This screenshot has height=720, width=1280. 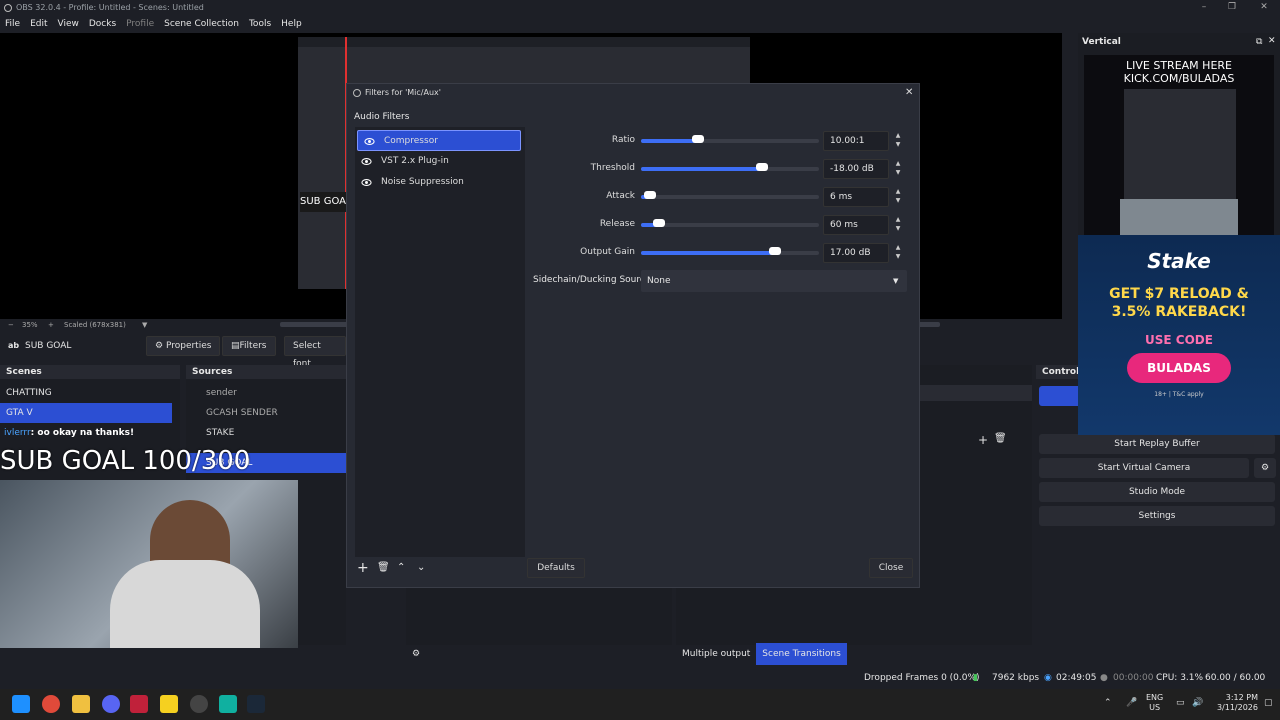 What do you see at coordinates (183, 346) in the screenshot?
I see `properties-button: ⚙ Properties` at bounding box center [183, 346].